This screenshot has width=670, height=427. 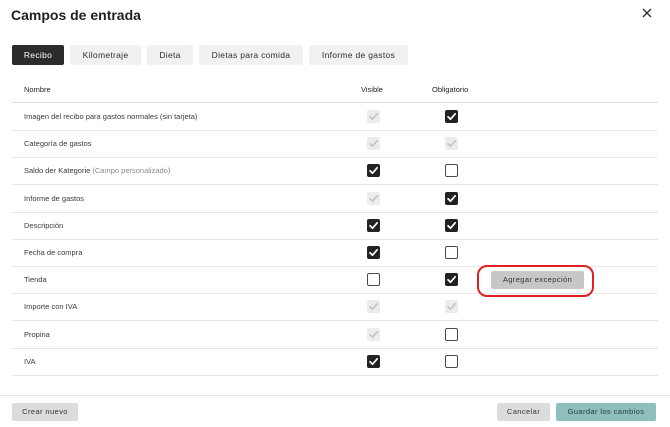 I want to click on create-new-button: Crear nuevo, so click(x=45, y=412).